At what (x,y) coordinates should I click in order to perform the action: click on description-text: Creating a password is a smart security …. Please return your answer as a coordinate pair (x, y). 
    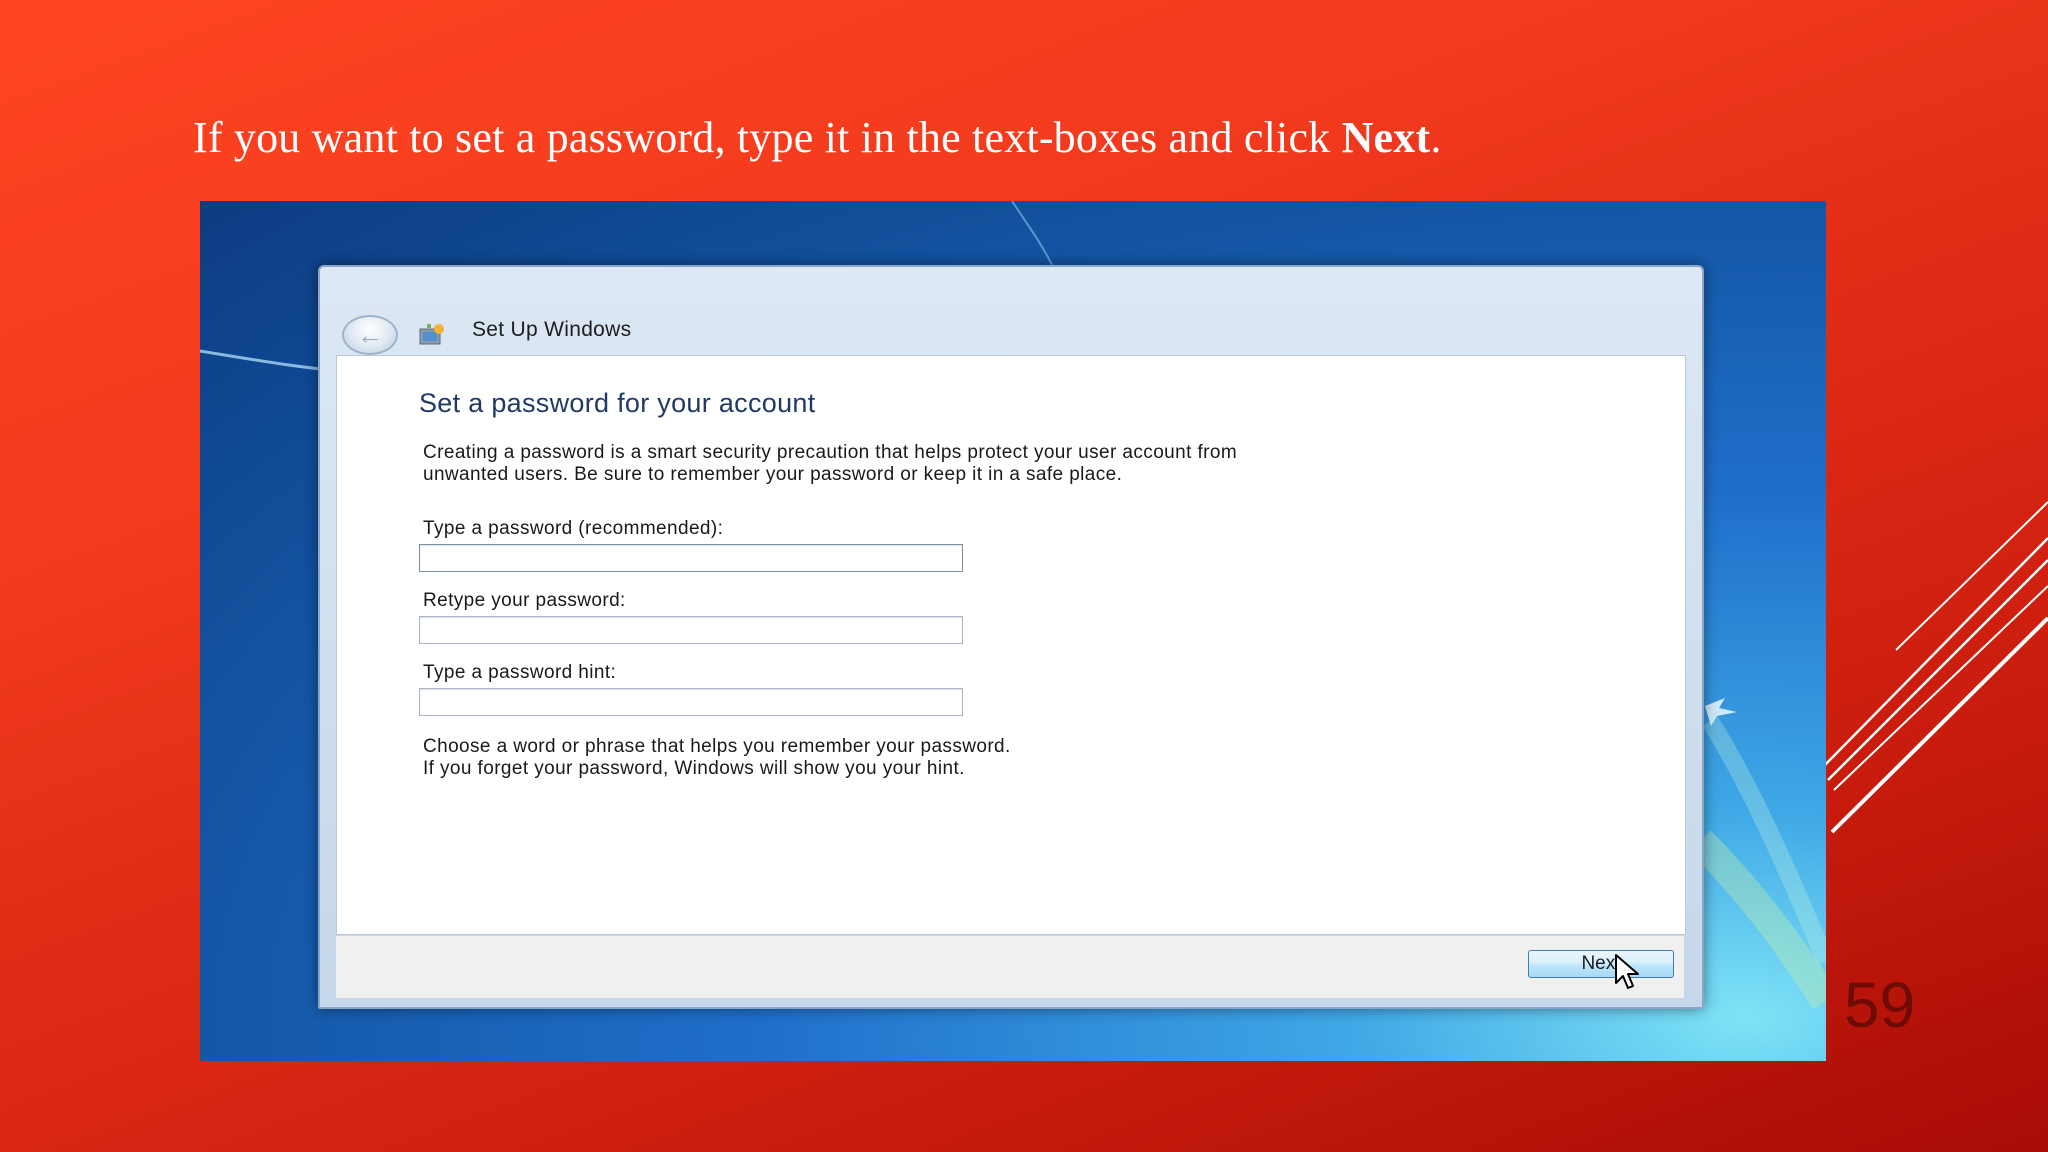
    Looking at the image, I should click on (998, 464).